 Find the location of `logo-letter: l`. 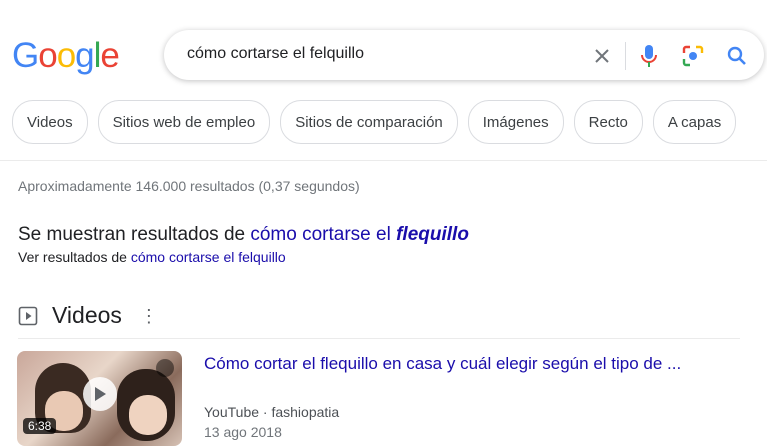

logo-letter: l is located at coordinates (97, 55).